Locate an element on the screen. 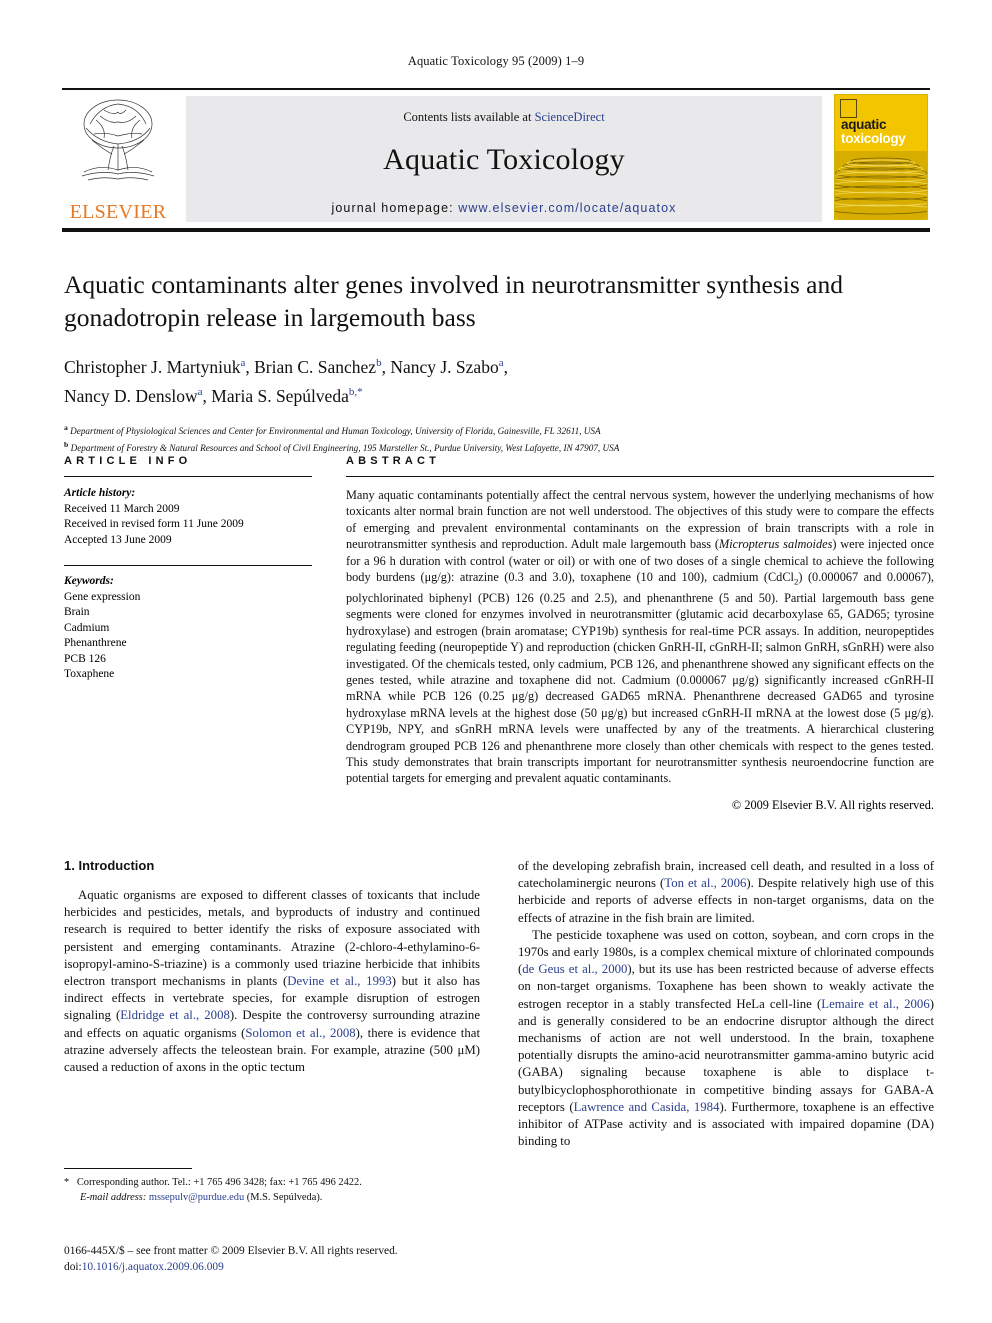 This screenshot has width=992, height=1323. keyword-item: Brain is located at coordinates (77, 612).